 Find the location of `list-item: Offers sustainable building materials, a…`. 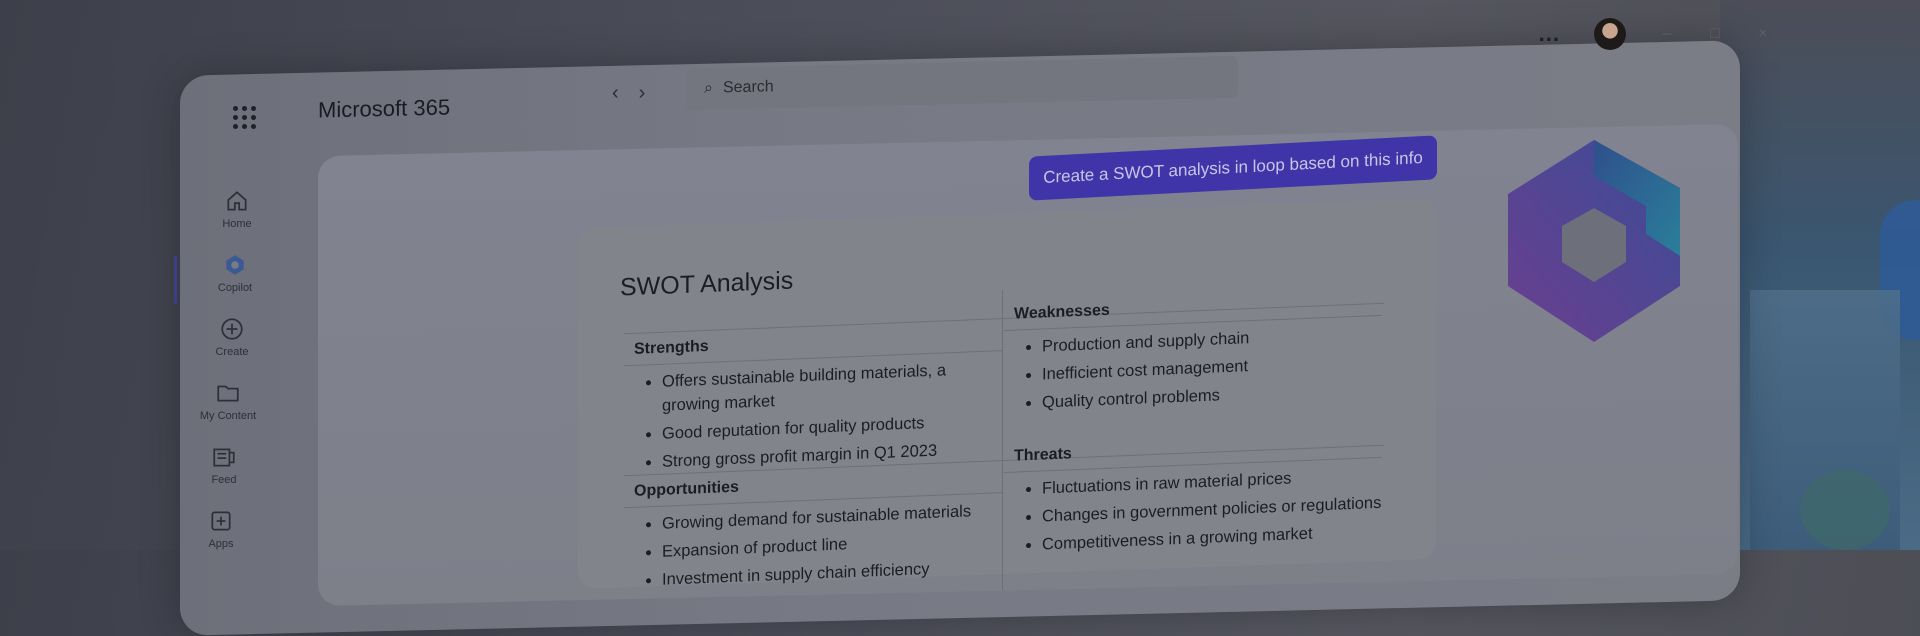

list-item: Offers sustainable building materials, a… is located at coordinates (832, 387).